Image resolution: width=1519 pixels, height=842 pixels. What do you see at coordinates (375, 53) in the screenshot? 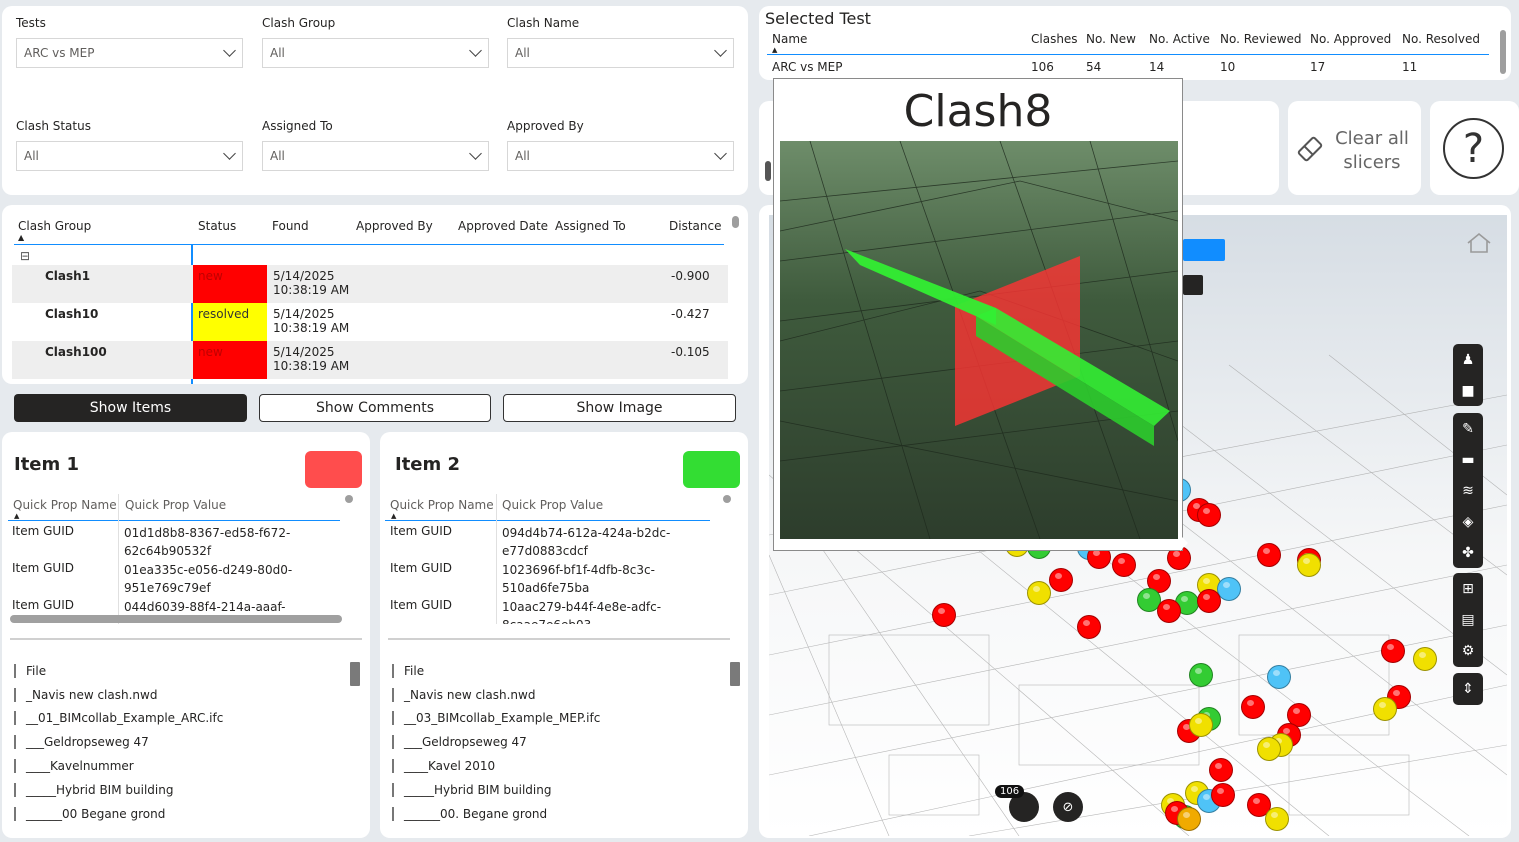
I see `clash-group-dropdown: All` at bounding box center [375, 53].